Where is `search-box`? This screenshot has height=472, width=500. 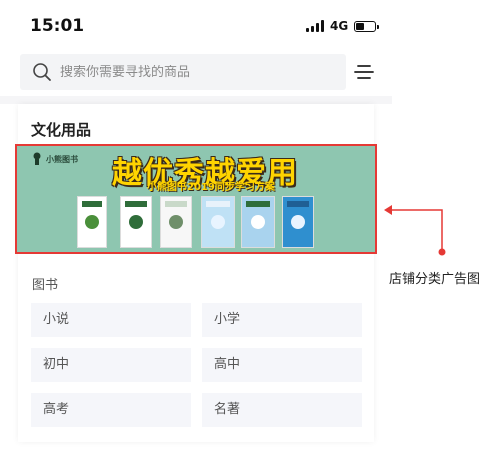 search-box is located at coordinates (183, 72).